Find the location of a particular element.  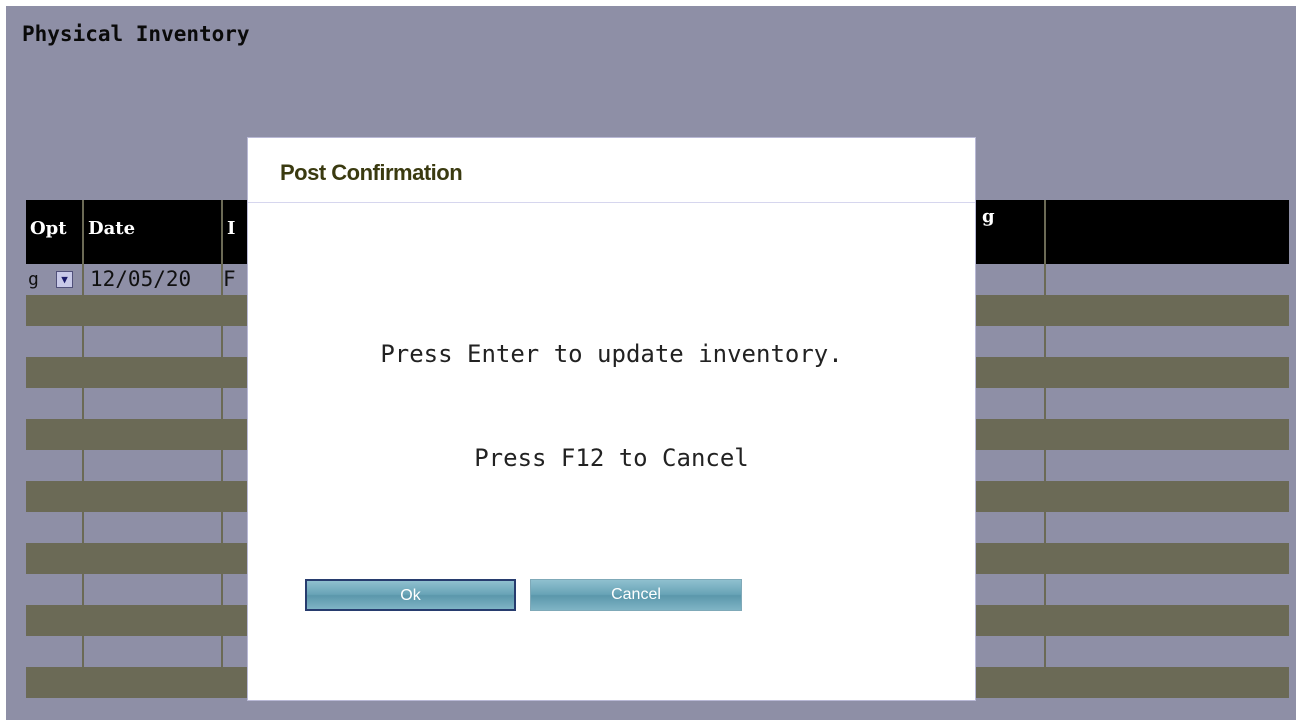

page-title: Physical Inventory is located at coordinates (136, 34).